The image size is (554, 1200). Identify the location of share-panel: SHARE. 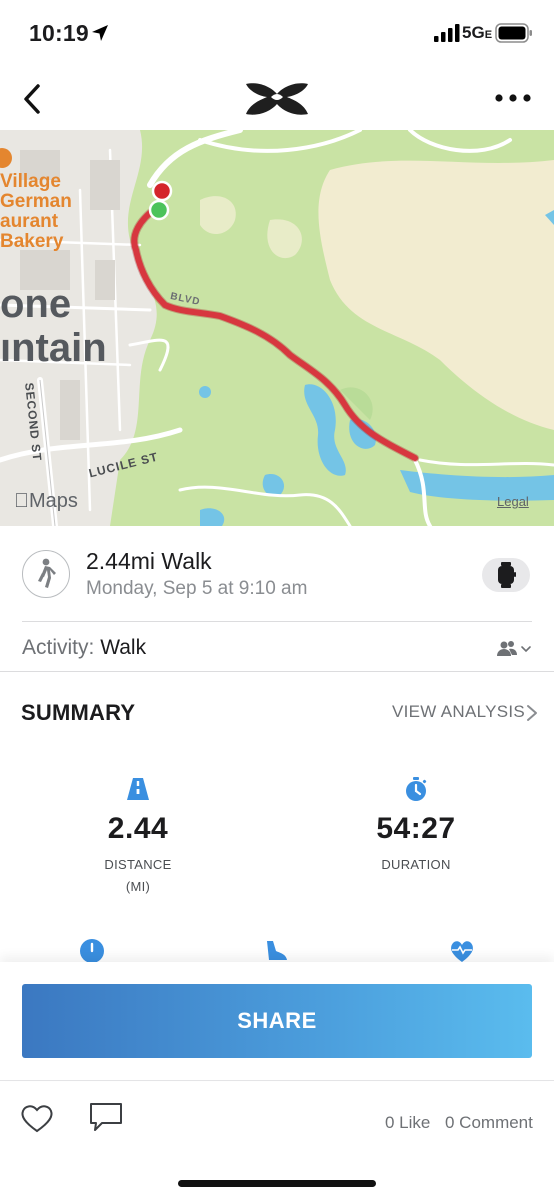
(277, 1021).